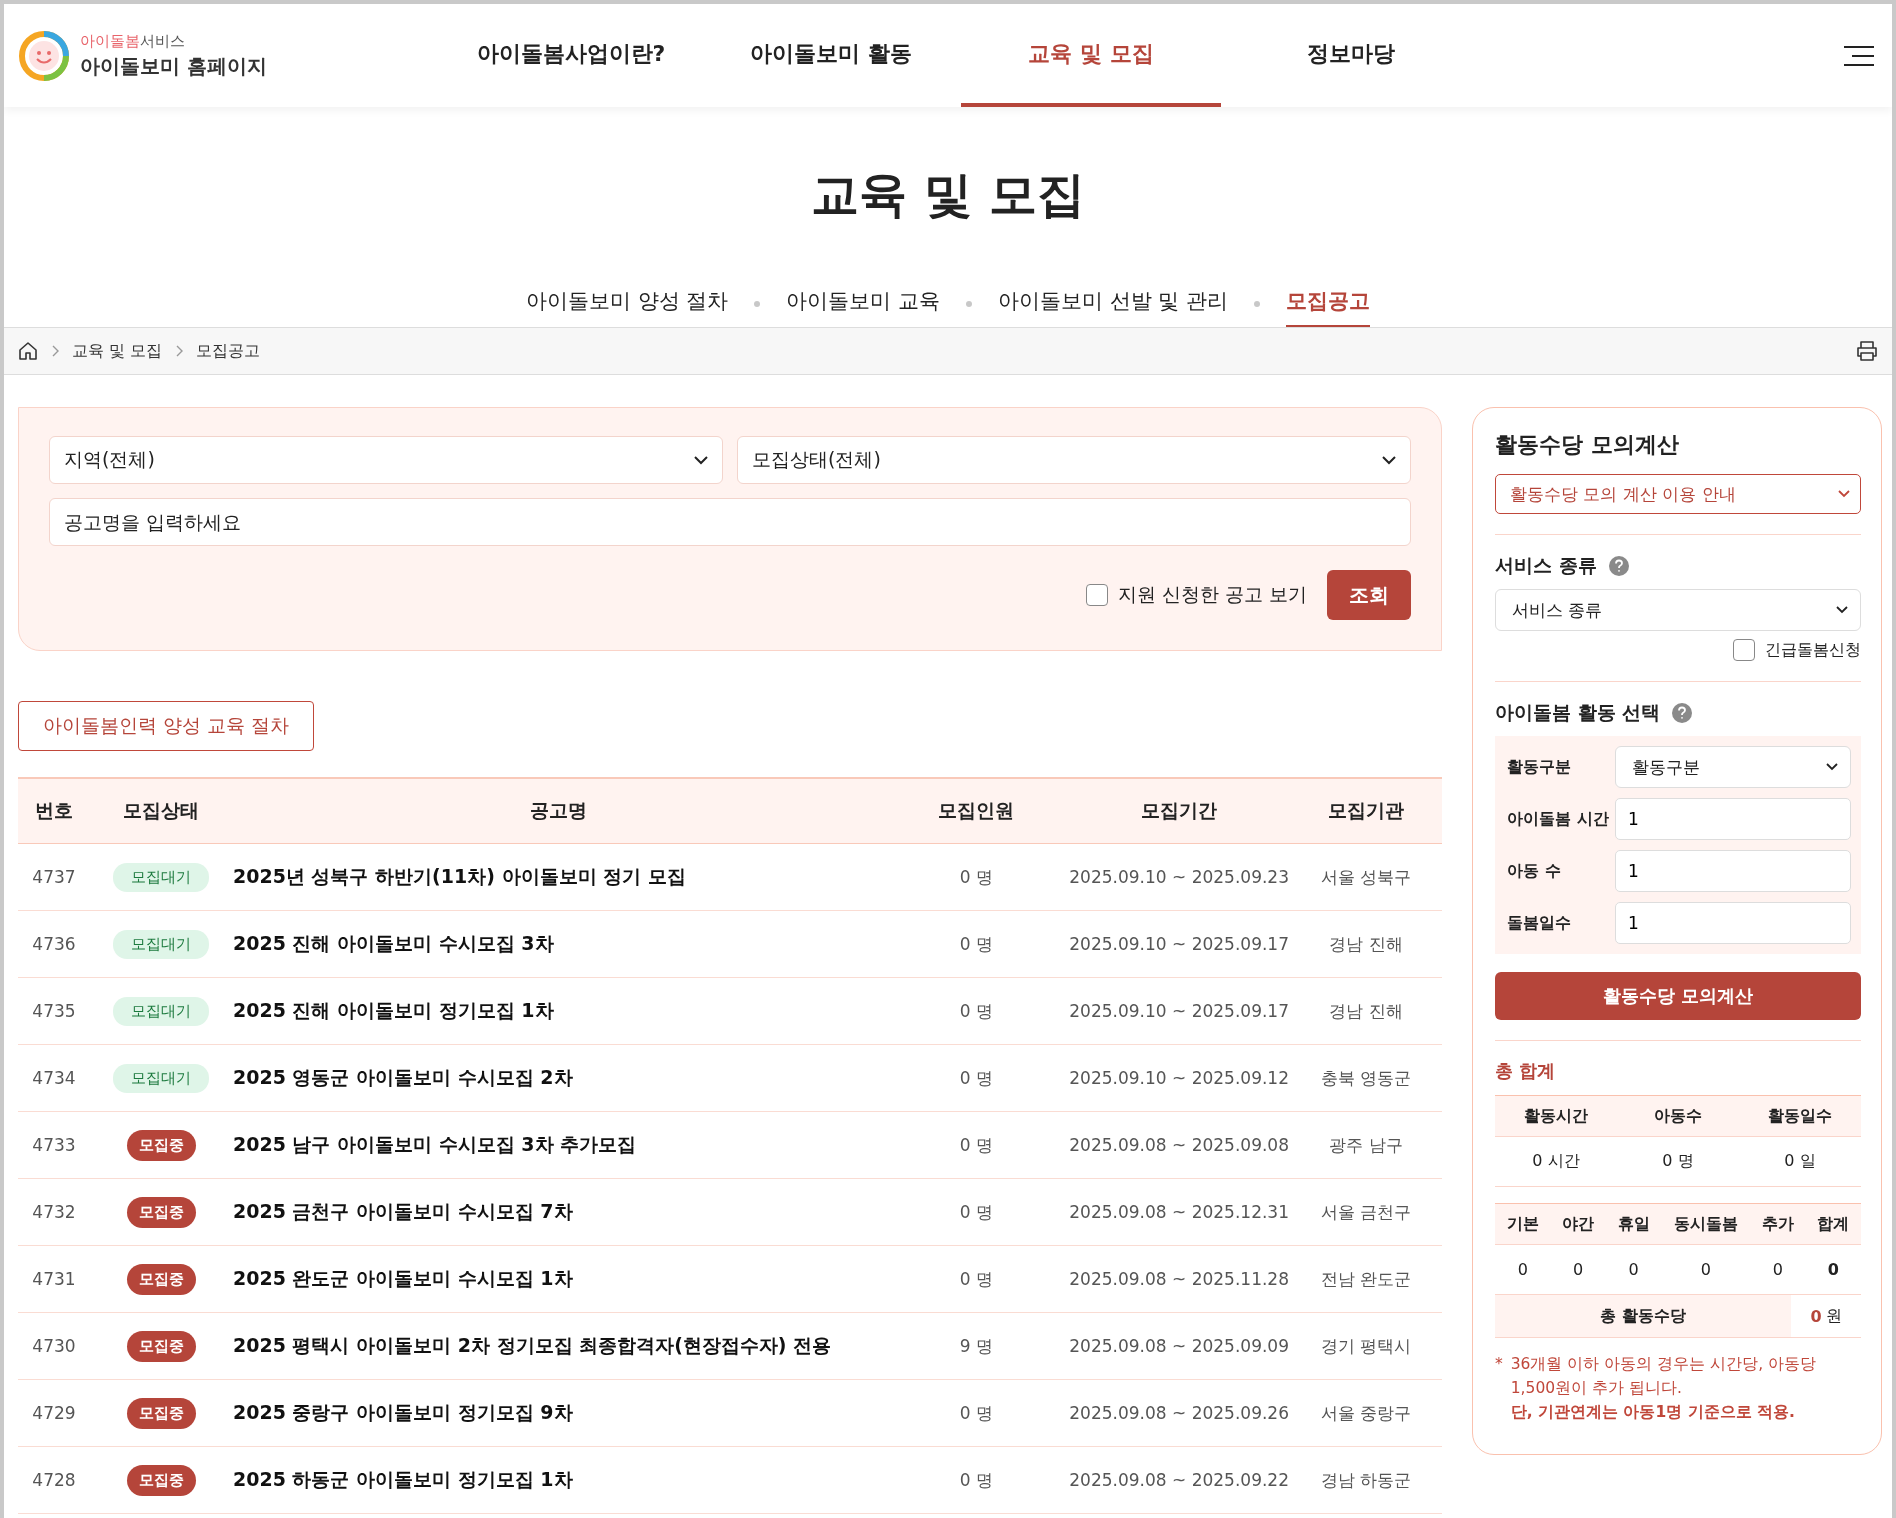 This screenshot has height=1518, width=1896. Describe the element at coordinates (1813, 650) in the screenshot. I see `checkbox-label: 긴급돌봄신청` at that location.